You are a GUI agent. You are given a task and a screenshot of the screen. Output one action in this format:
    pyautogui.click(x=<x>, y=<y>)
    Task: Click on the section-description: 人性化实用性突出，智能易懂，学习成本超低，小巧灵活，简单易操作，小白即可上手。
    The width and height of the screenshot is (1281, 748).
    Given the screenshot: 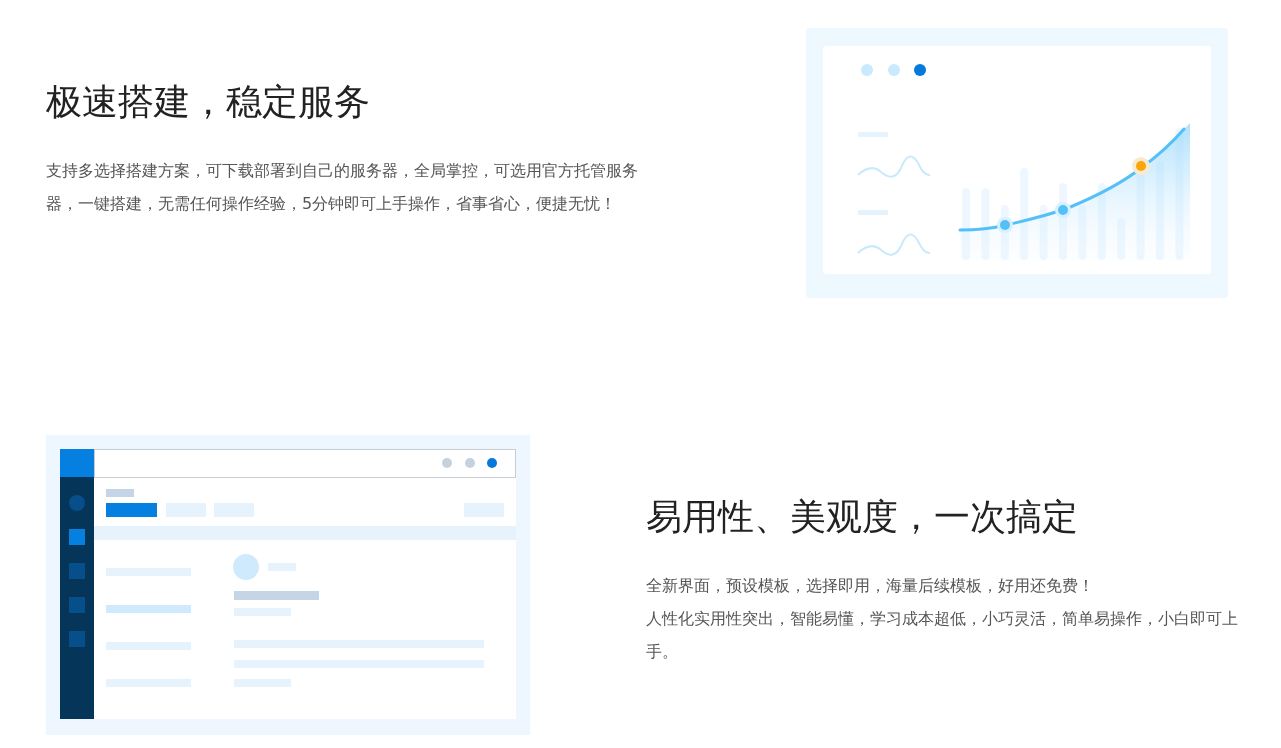 What is the action you would take?
    pyautogui.click(x=942, y=635)
    